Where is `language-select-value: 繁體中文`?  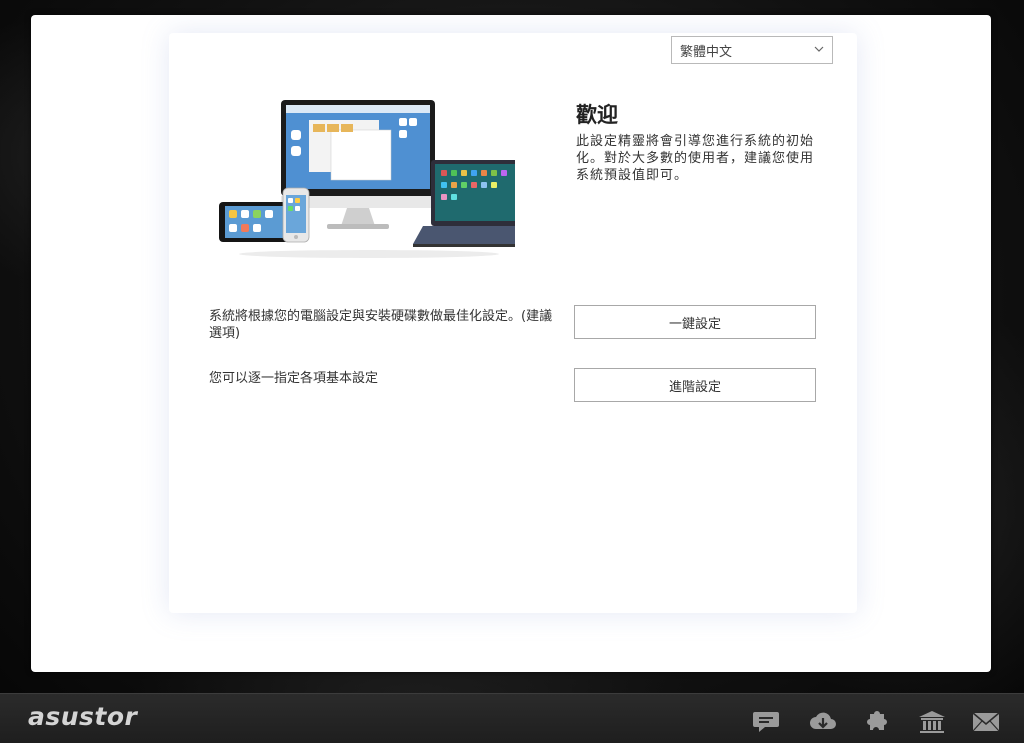
language-select-value: 繁體中文 is located at coordinates (706, 52).